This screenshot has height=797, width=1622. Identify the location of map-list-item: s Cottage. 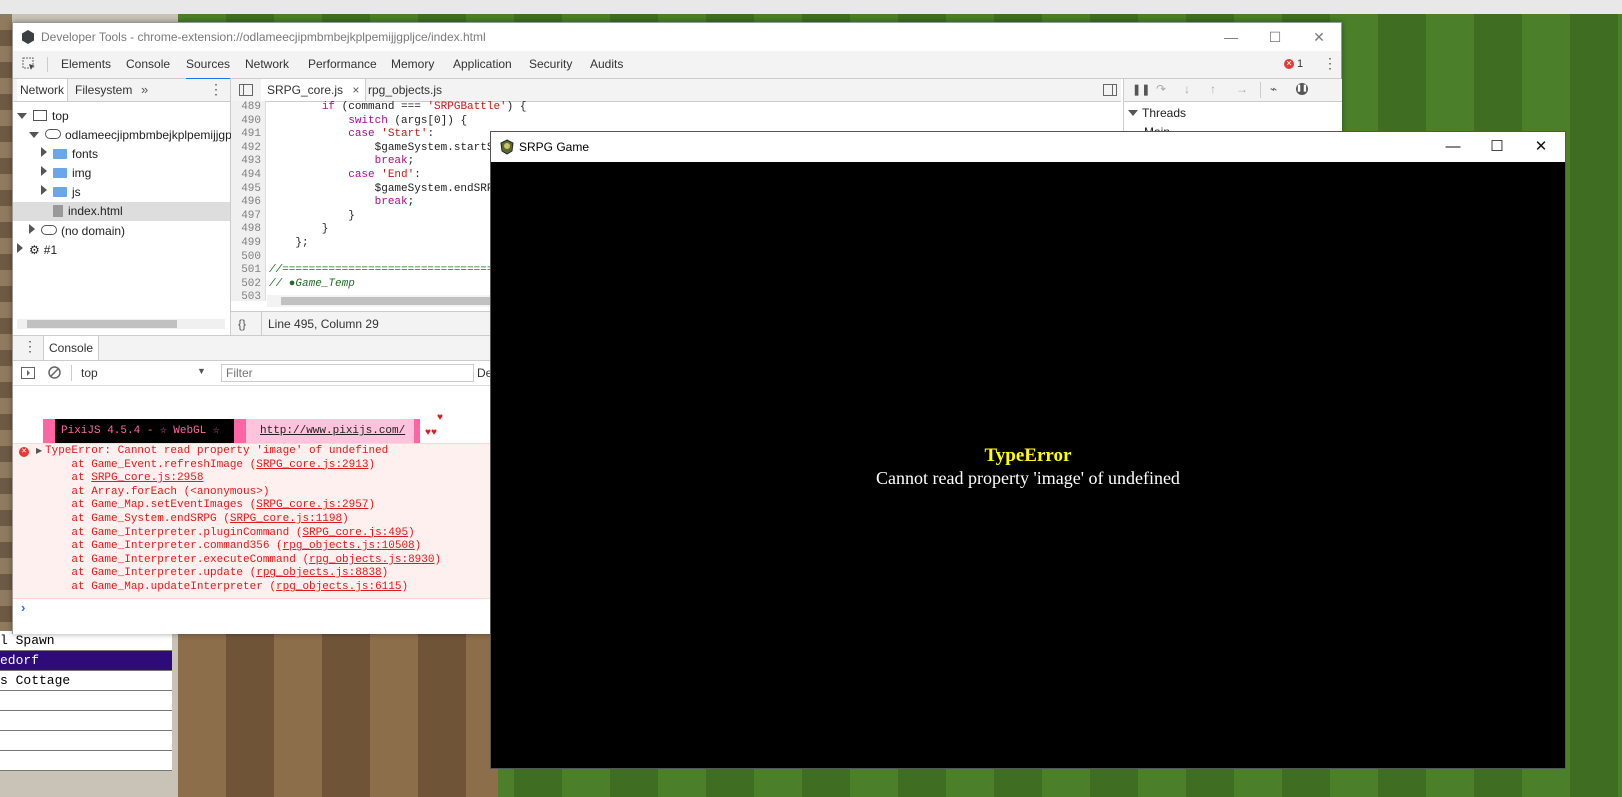
(86, 681).